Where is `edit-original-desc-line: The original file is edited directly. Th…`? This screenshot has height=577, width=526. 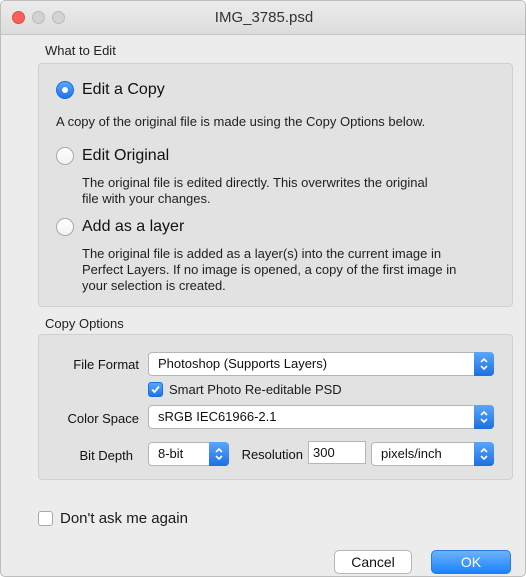
edit-original-desc-line: The original file is edited directly. Th… is located at coordinates (255, 182).